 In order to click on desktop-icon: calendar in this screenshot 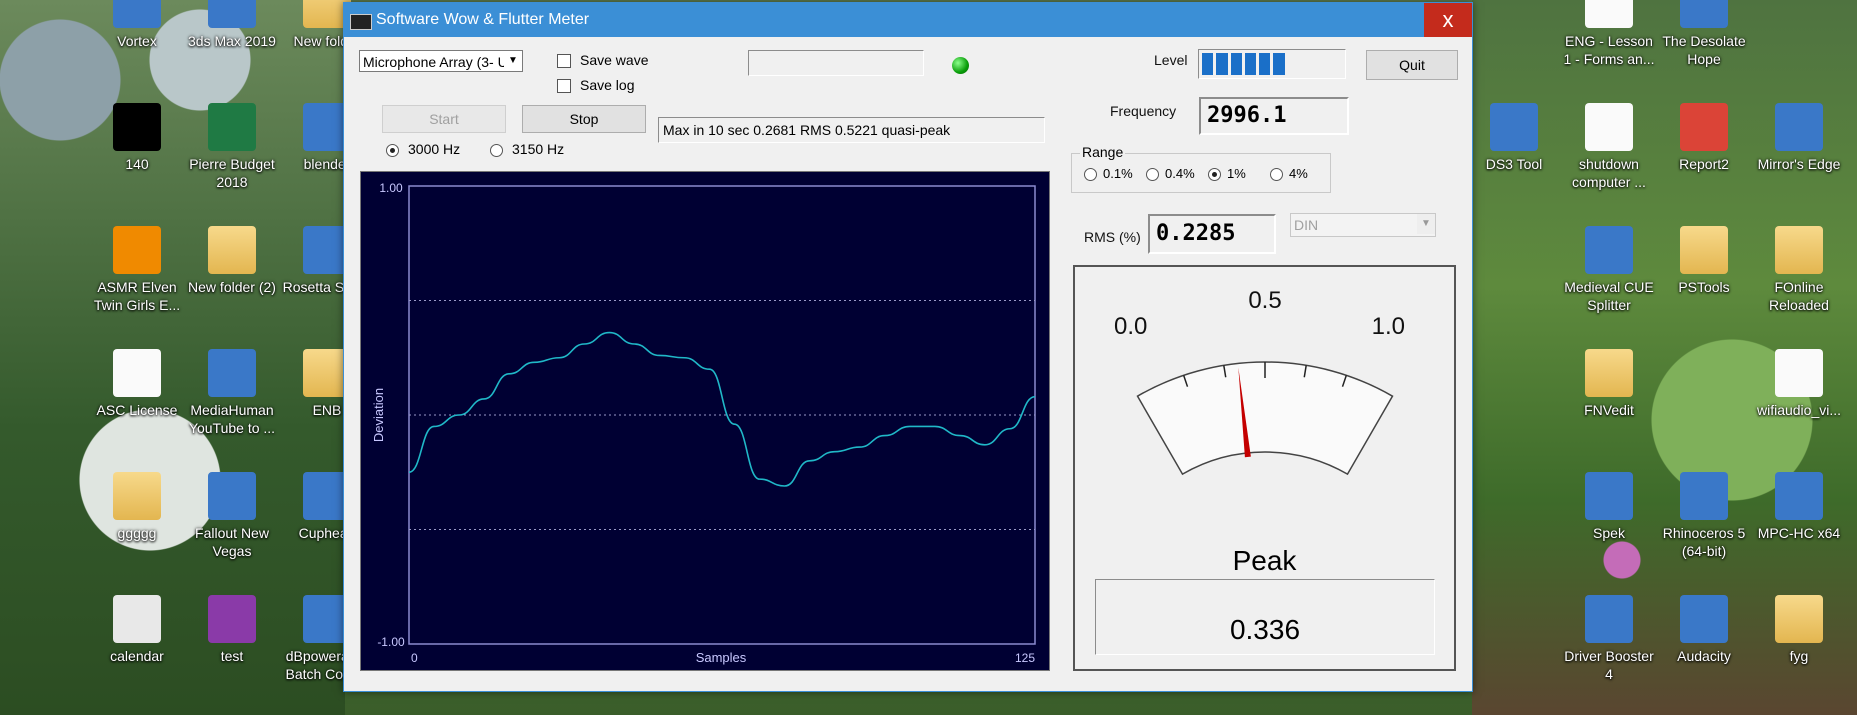, I will do `click(137, 630)`.